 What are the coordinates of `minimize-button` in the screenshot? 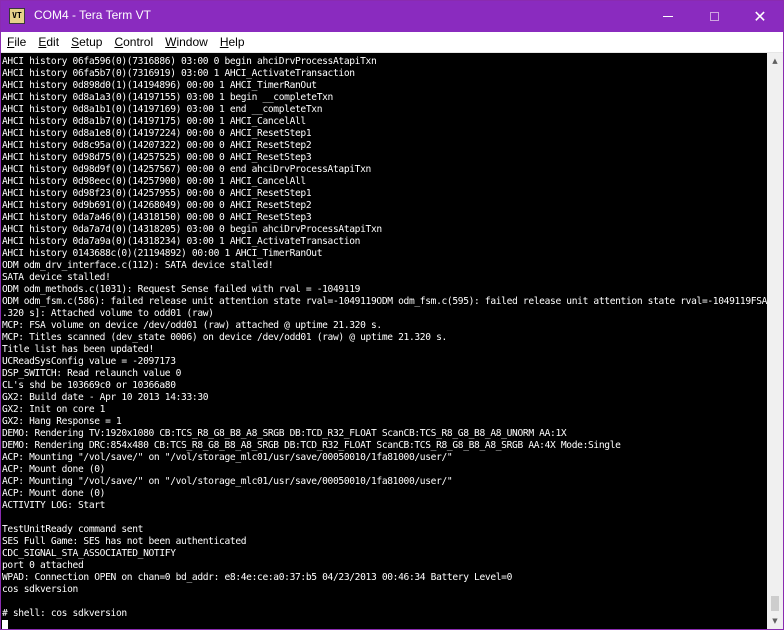 It's located at (668, 16).